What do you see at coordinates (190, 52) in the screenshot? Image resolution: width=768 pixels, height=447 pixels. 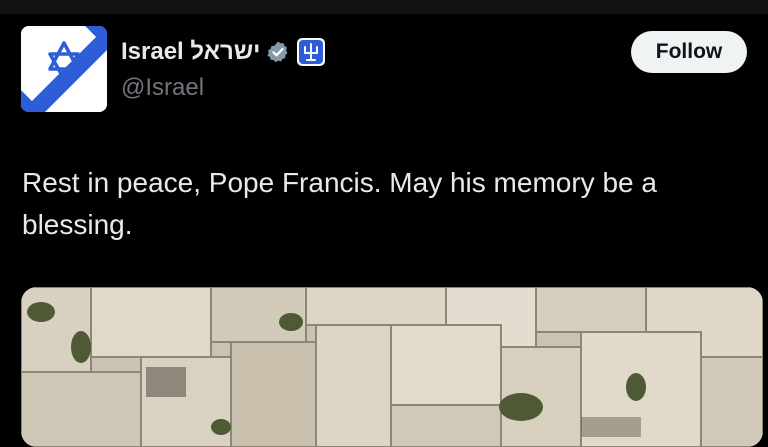 I see `display-name: Israel ישראל` at bounding box center [190, 52].